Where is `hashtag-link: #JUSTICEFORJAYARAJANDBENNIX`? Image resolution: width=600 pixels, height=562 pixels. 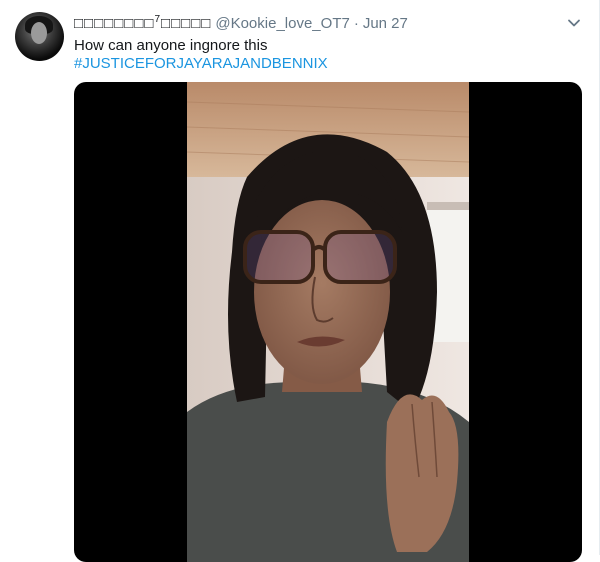
hashtag-link: #JUSTICEFORJAYARAJANDBENNIX is located at coordinates (201, 64).